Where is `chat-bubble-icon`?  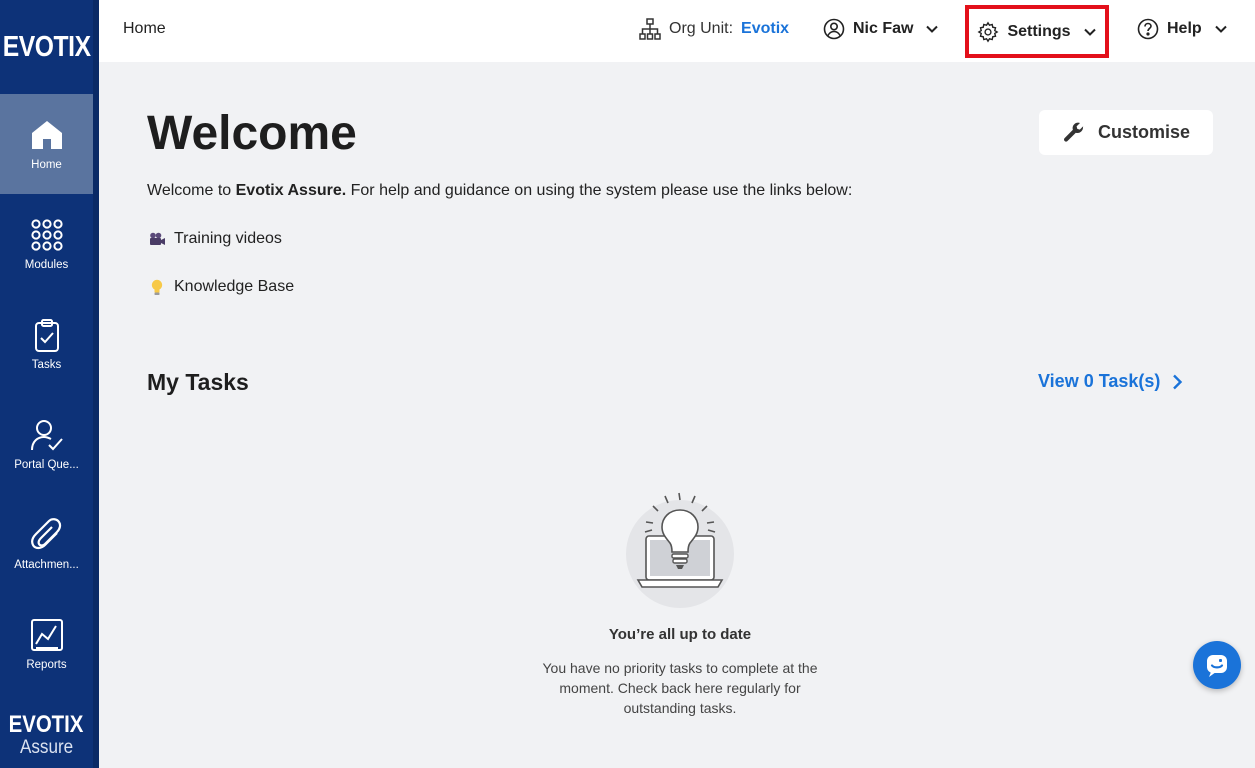 chat-bubble-icon is located at coordinates (1217, 666).